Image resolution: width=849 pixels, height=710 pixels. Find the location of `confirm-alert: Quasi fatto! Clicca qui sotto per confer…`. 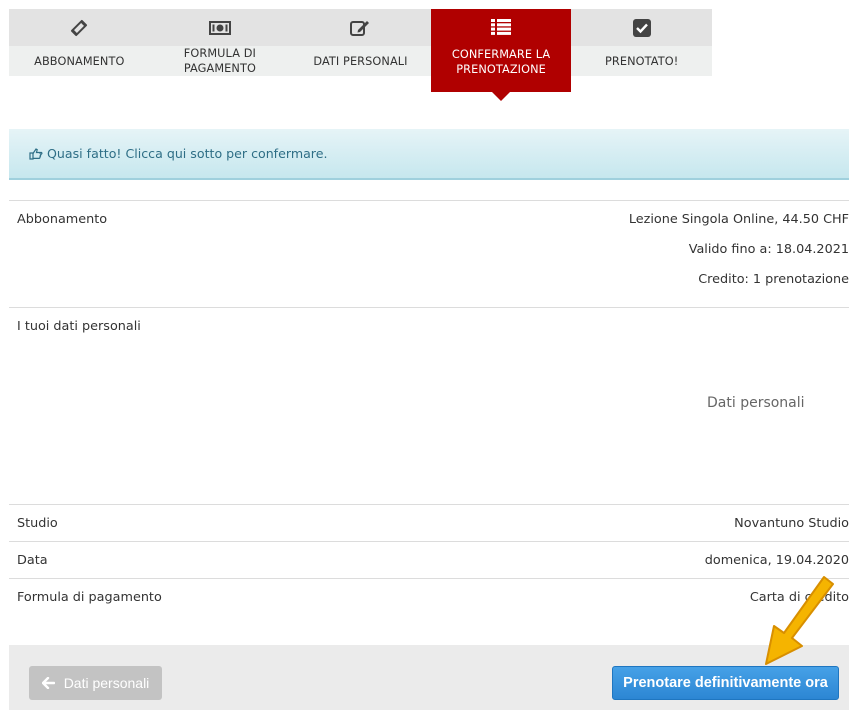

confirm-alert: Quasi fatto! Clicca qui sotto per confer… is located at coordinates (429, 154).